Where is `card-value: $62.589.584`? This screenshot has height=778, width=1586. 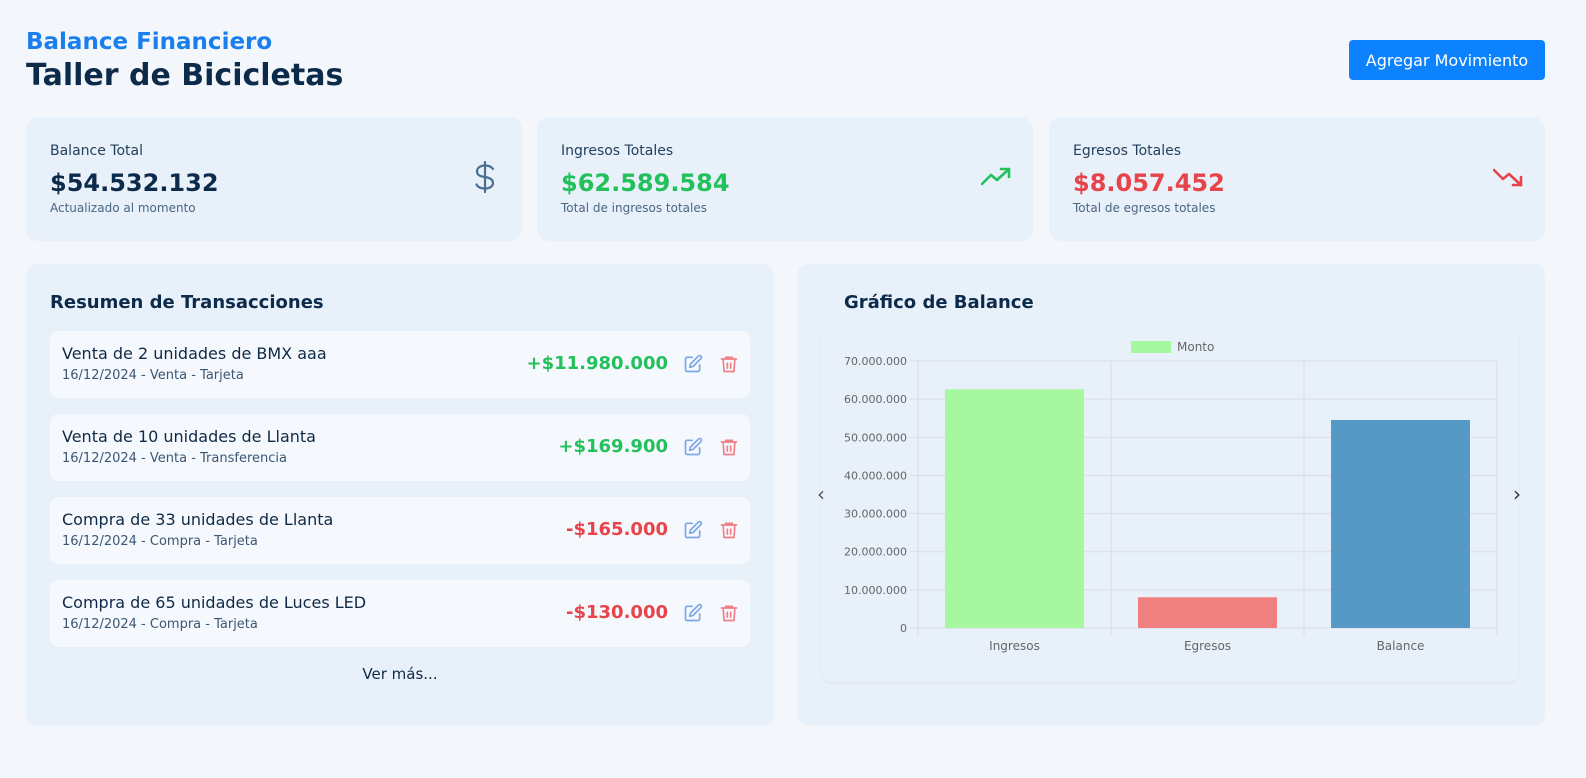 card-value: $62.589.584 is located at coordinates (645, 183).